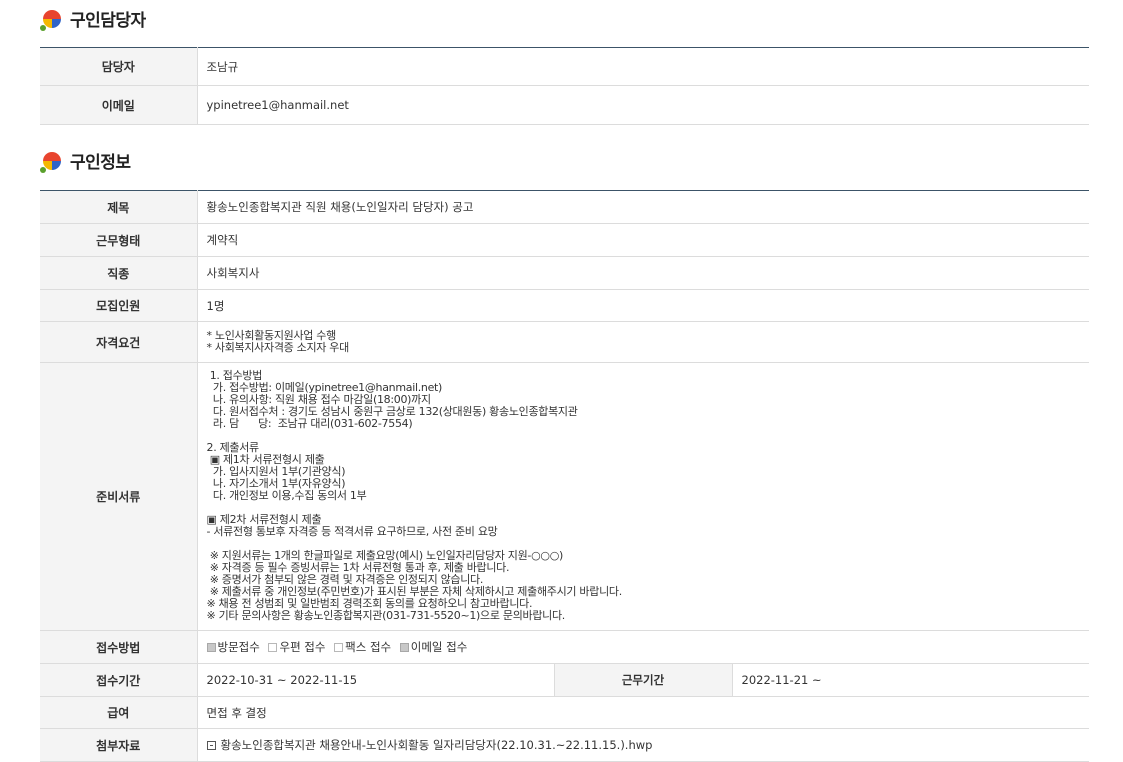 This screenshot has width=1123, height=762. Describe the element at coordinates (119, 105) in the screenshot. I see `contact-email-label: 이메일` at that location.